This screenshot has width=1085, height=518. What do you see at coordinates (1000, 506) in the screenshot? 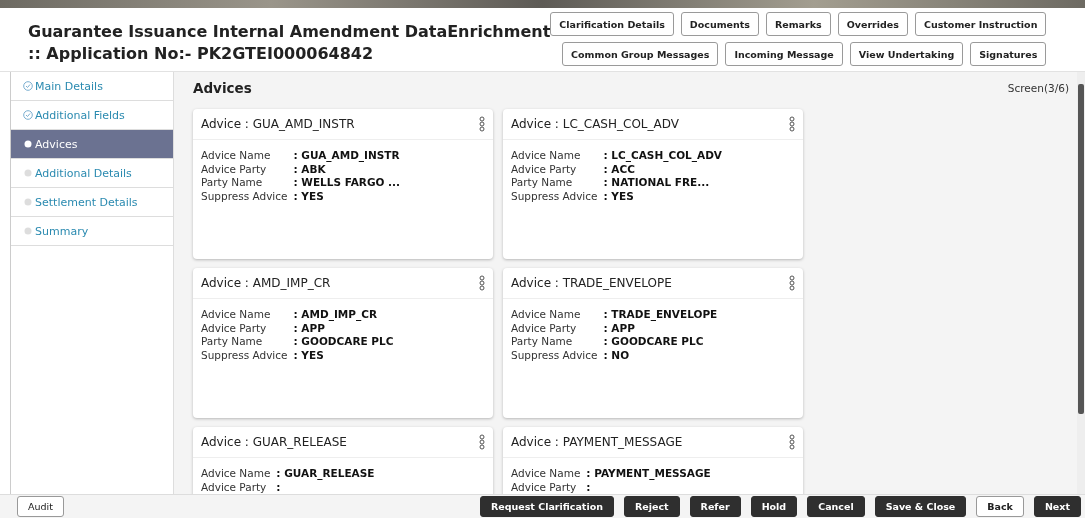
I see `footer-button: Back` at bounding box center [1000, 506].